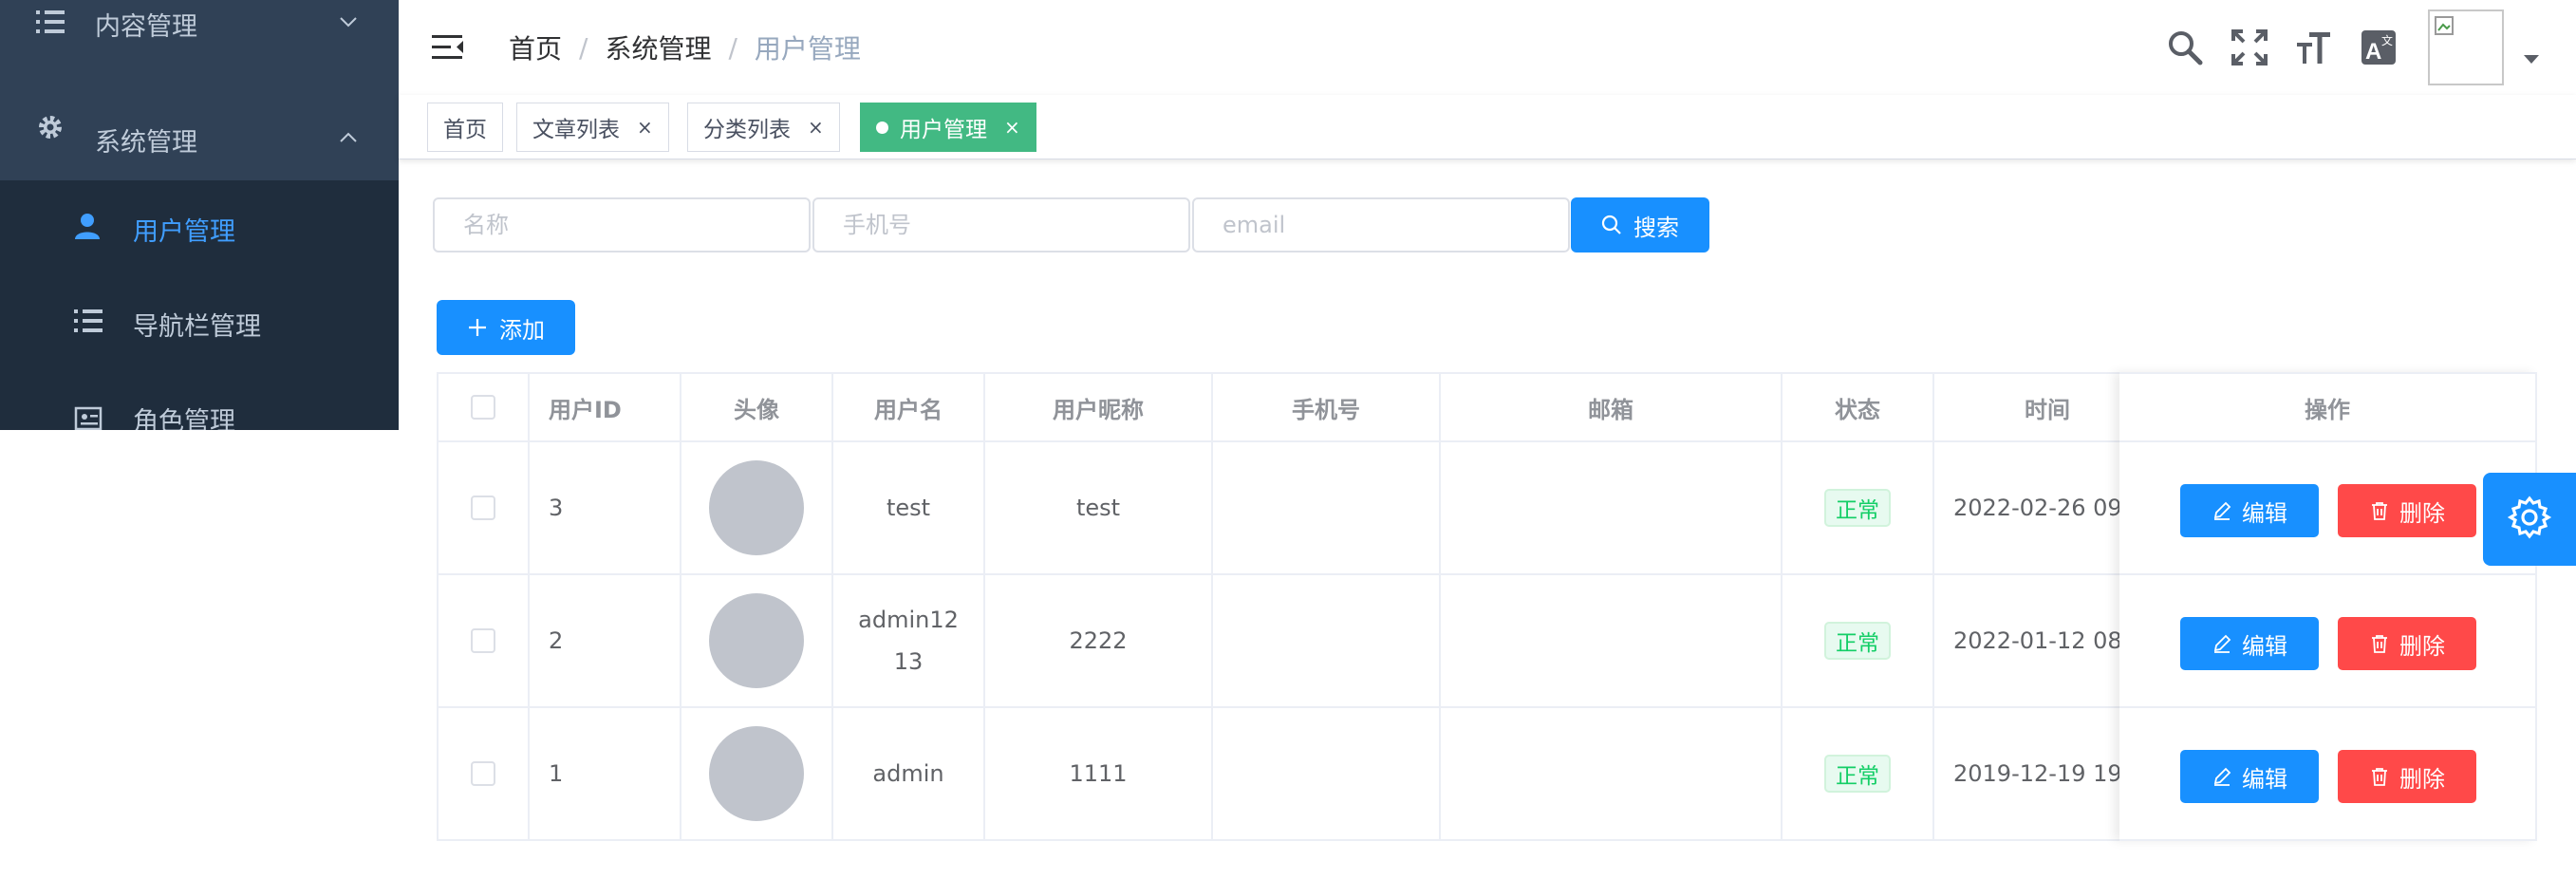  Describe the element at coordinates (948, 127) in the screenshot. I see `tag-user-management: 用户管理 ×` at that location.